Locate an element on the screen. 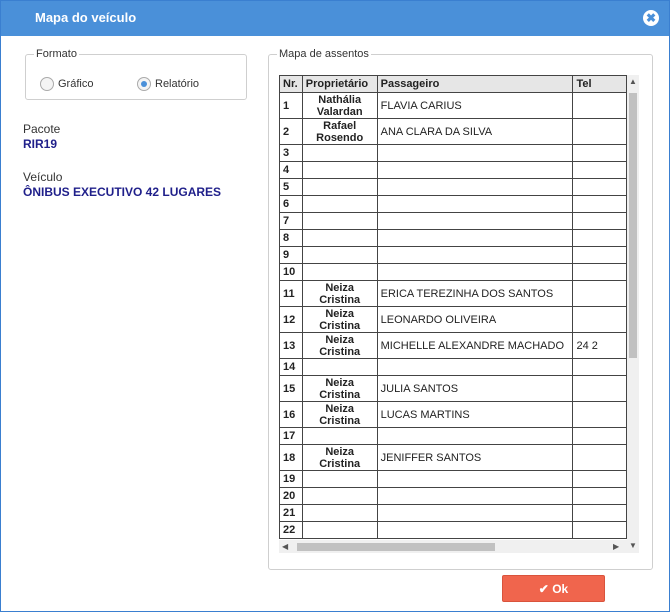 The width and height of the screenshot is (672, 614). pacote-value: RIR19 is located at coordinates (40, 144).